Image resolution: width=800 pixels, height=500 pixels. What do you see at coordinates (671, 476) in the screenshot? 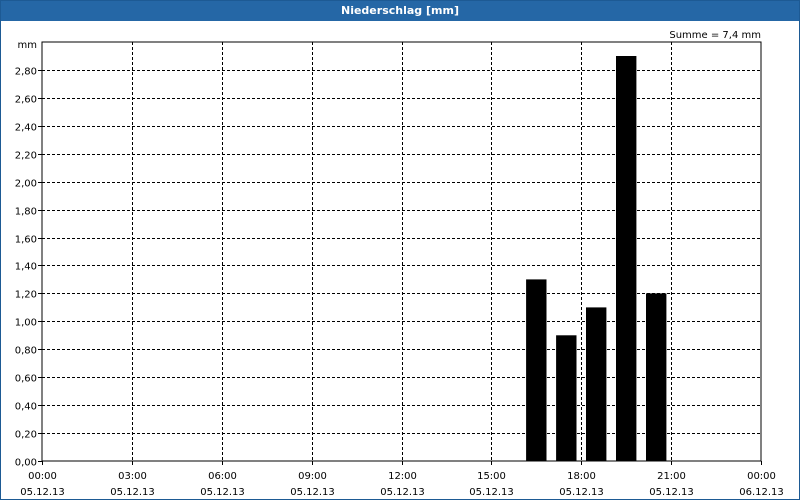
I see `x-tick-time-label: 21:00` at bounding box center [671, 476].